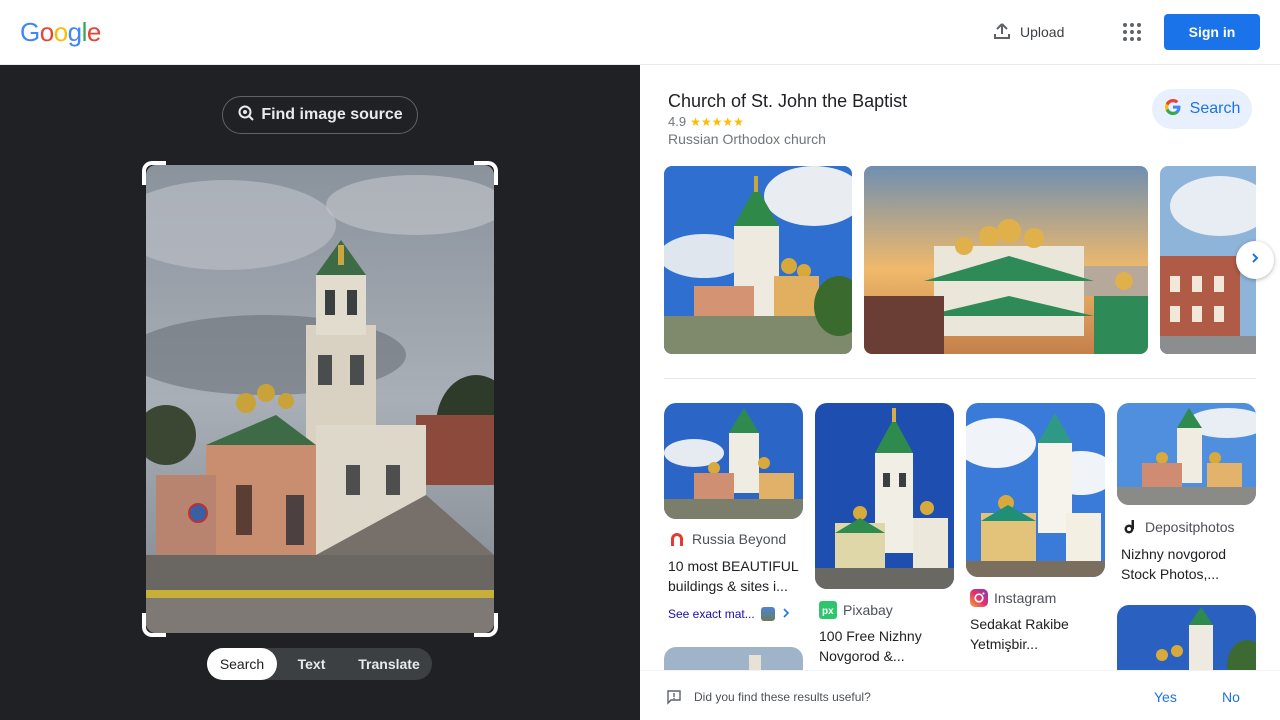  I want to click on rating-value: 4.9, so click(677, 121).